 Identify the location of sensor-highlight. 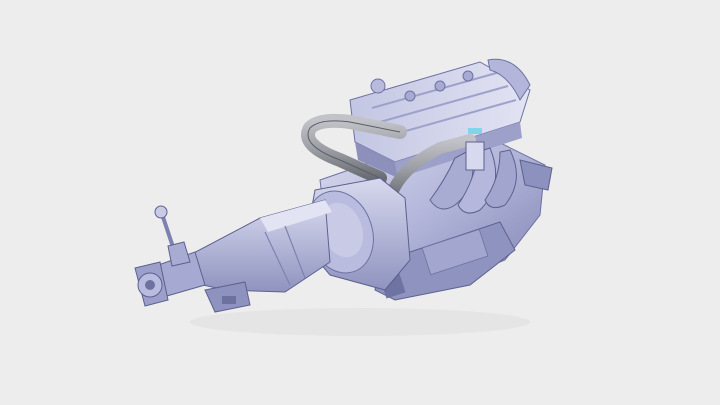
(475, 131).